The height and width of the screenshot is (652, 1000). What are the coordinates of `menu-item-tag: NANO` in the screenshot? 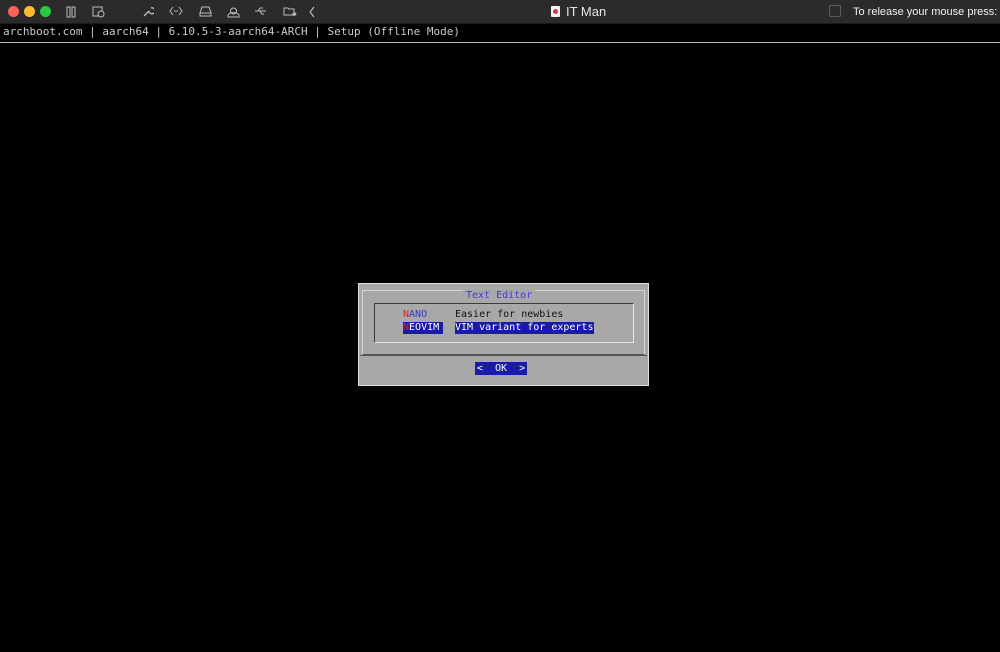 It's located at (423, 315).